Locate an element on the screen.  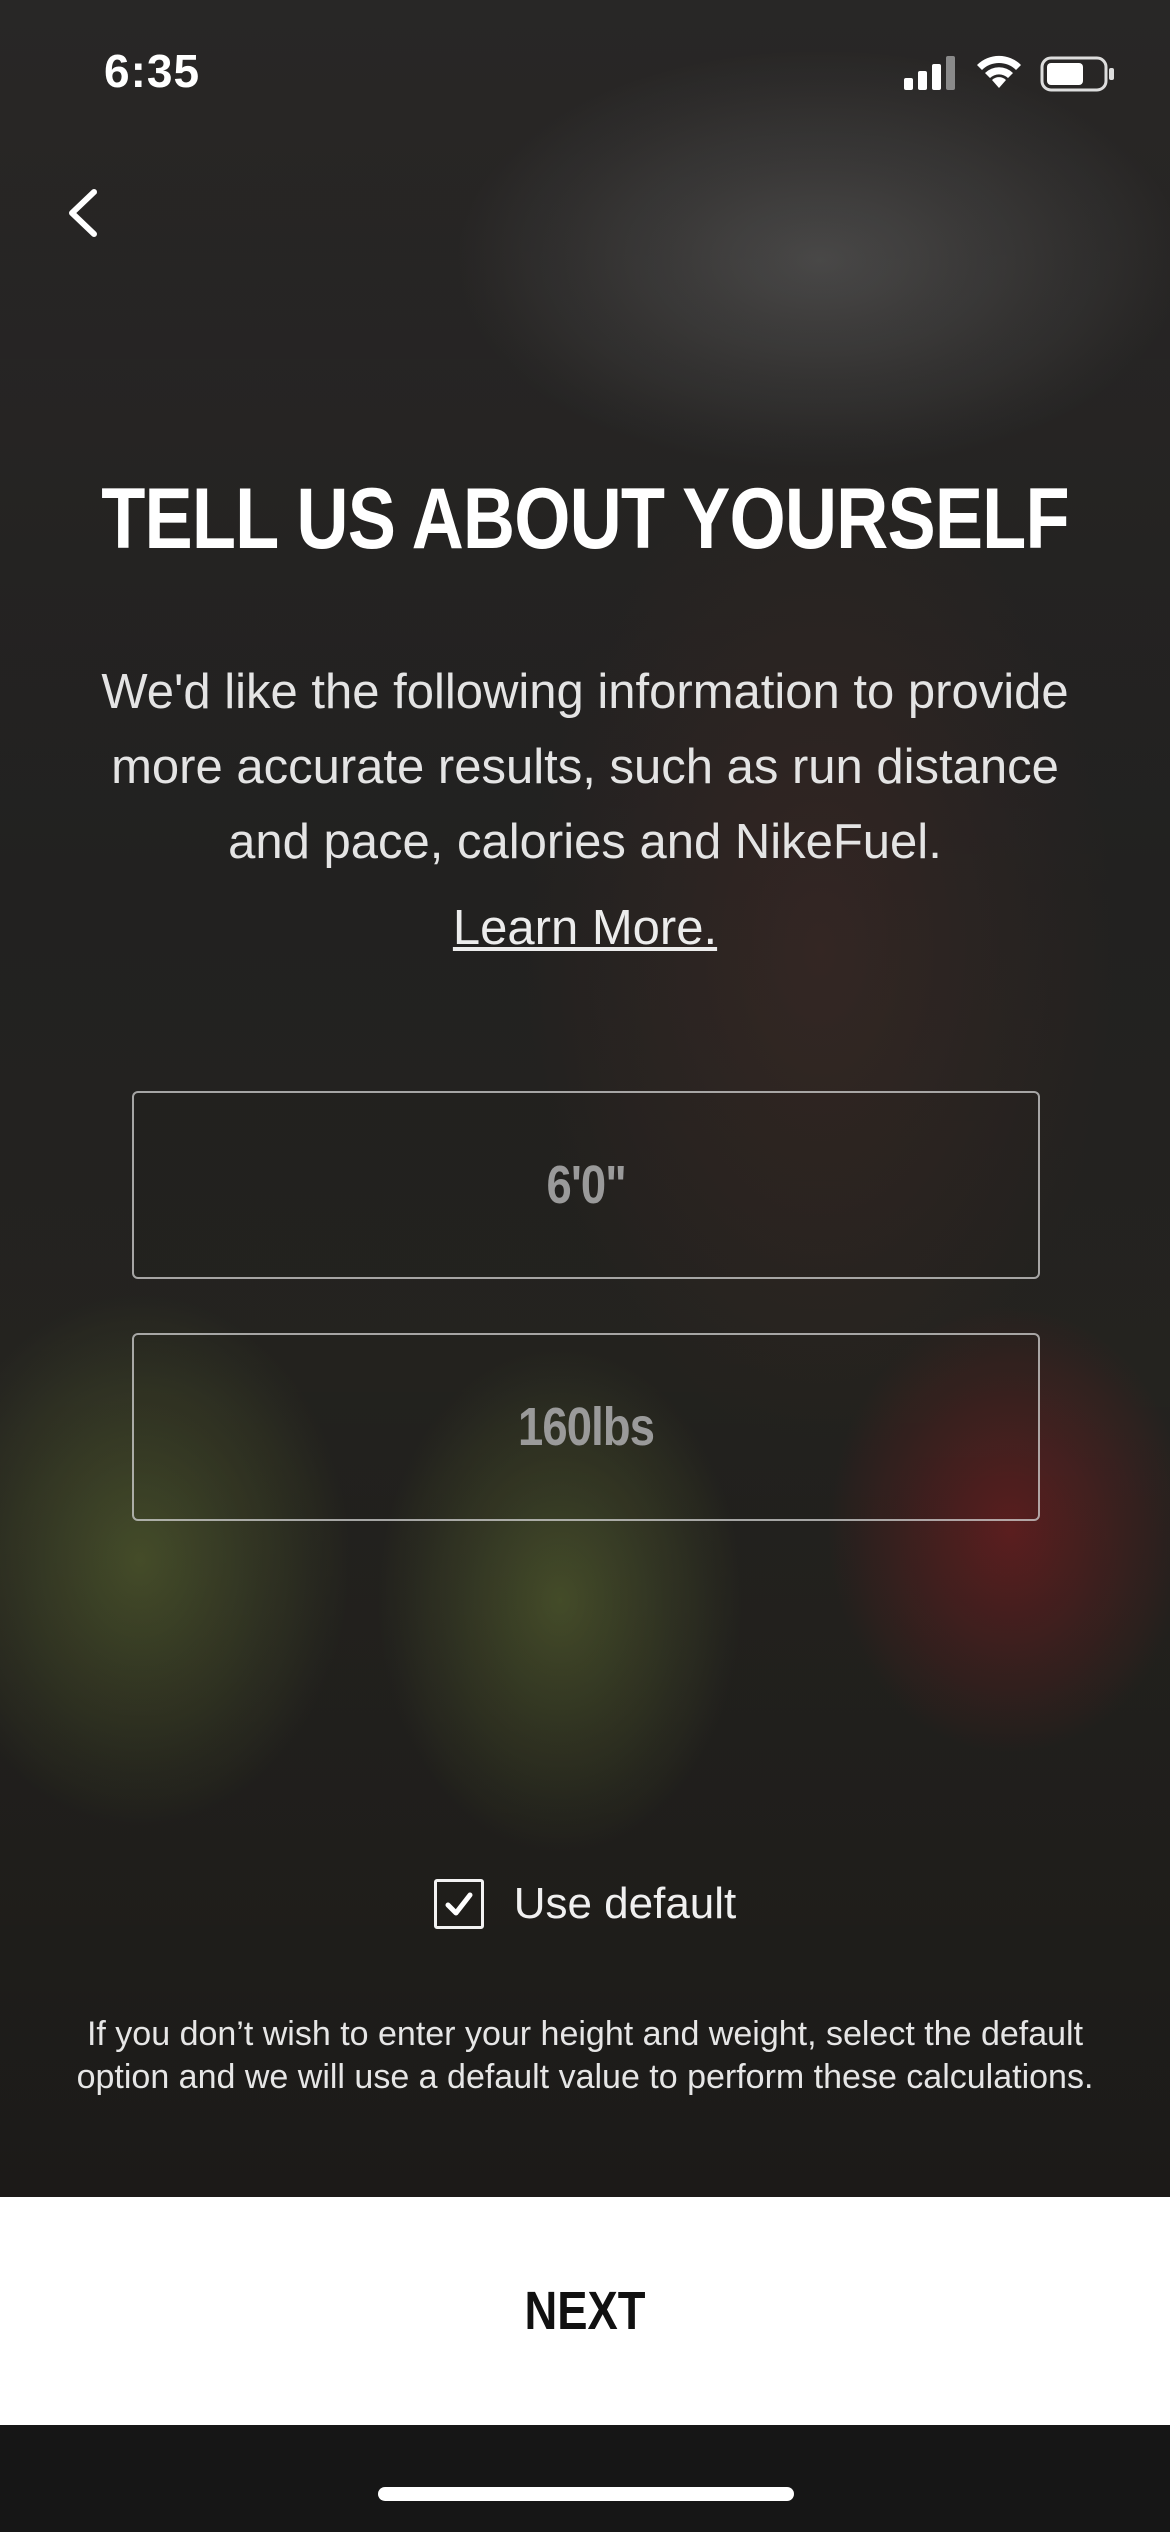
chevron-left-icon is located at coordinates (83, 213).